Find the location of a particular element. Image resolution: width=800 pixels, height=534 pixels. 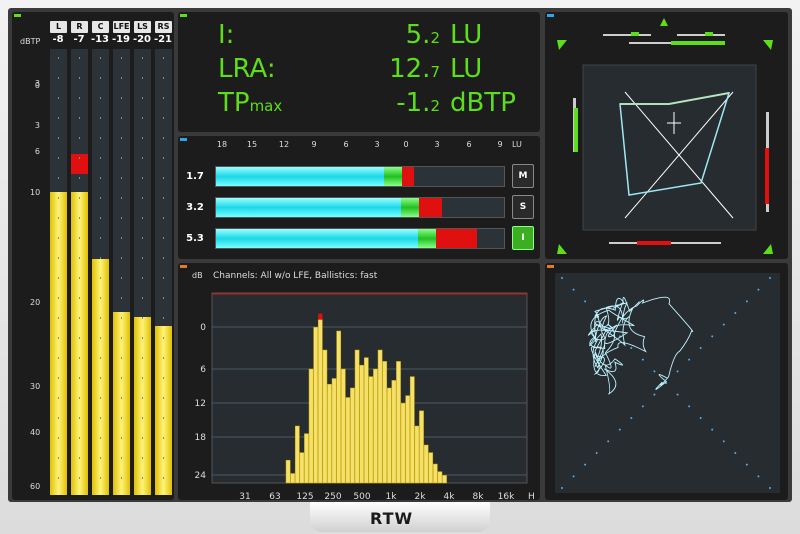

vectorscope-panel is located at coordinates (666, 381).